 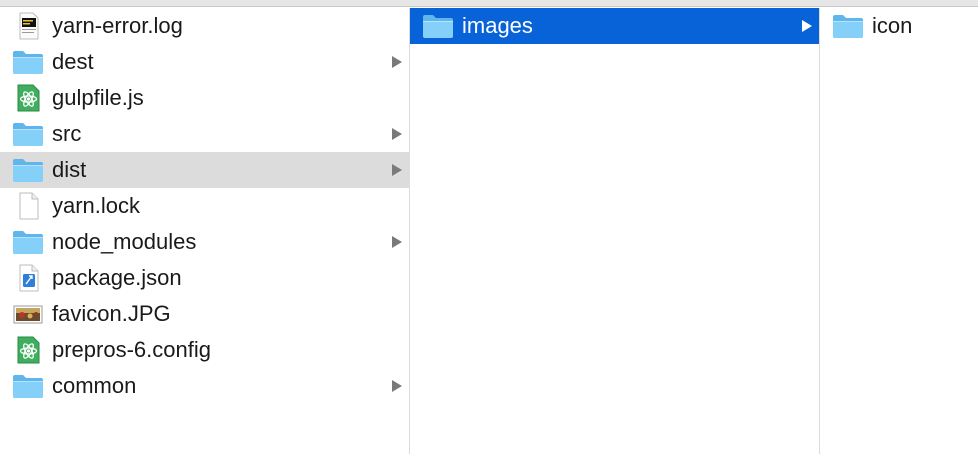 I want to click on item-label: common, so click(x=94, y=385).